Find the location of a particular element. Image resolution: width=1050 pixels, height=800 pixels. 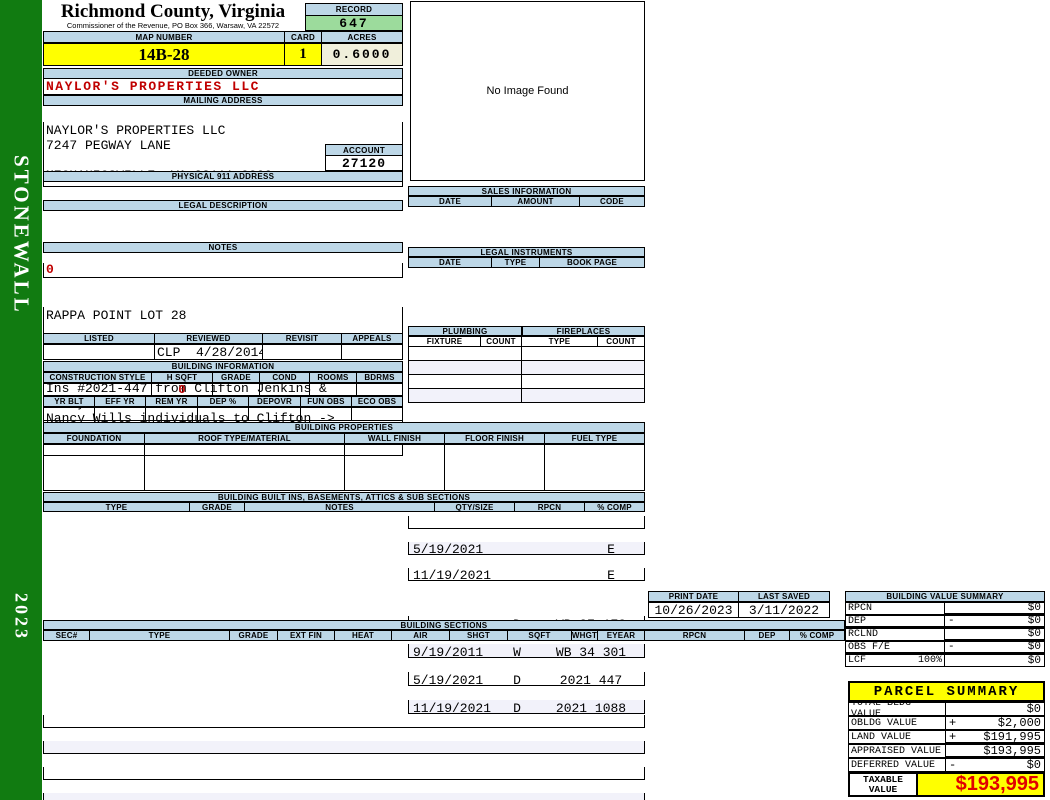

bvs-label: RPCN is located at coordinates (860, 608).